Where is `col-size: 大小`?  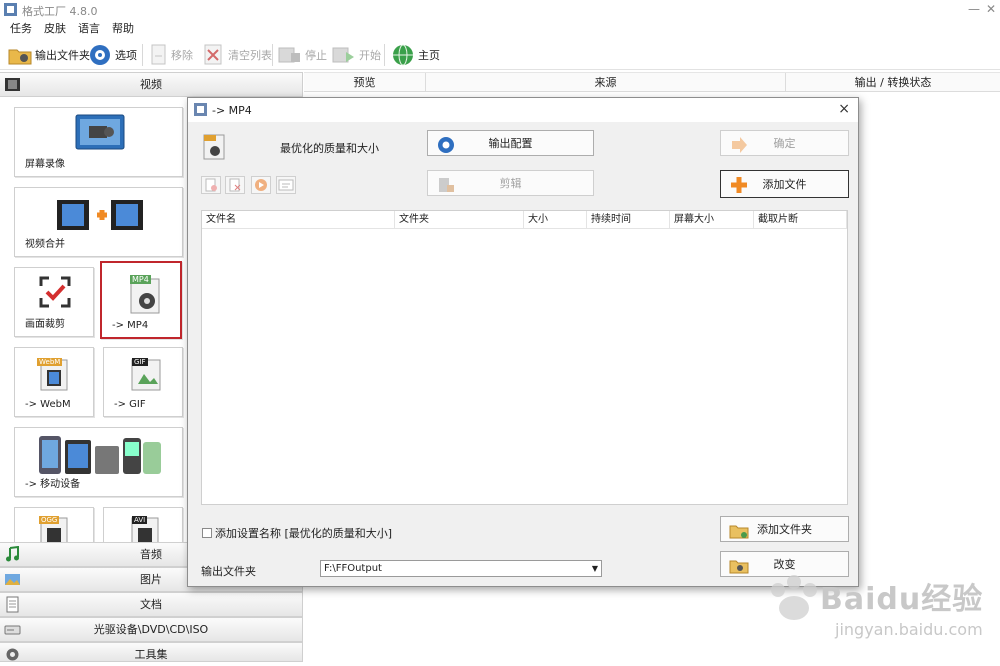
col-size: 大小 is located at coordinates (555, 220).